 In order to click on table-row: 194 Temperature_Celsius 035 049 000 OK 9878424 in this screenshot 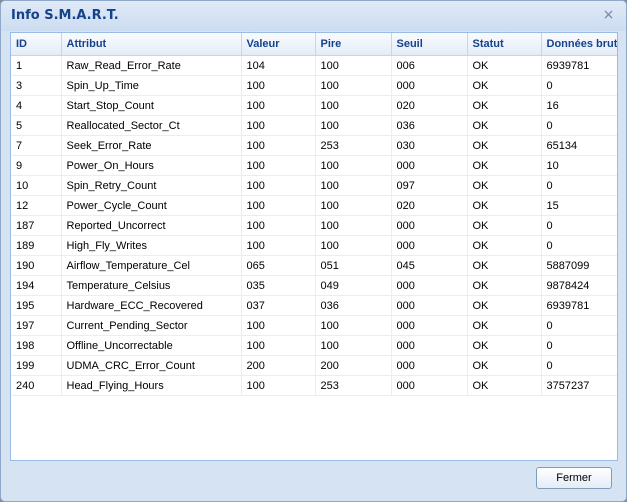, I will do `click(314, 285)`.